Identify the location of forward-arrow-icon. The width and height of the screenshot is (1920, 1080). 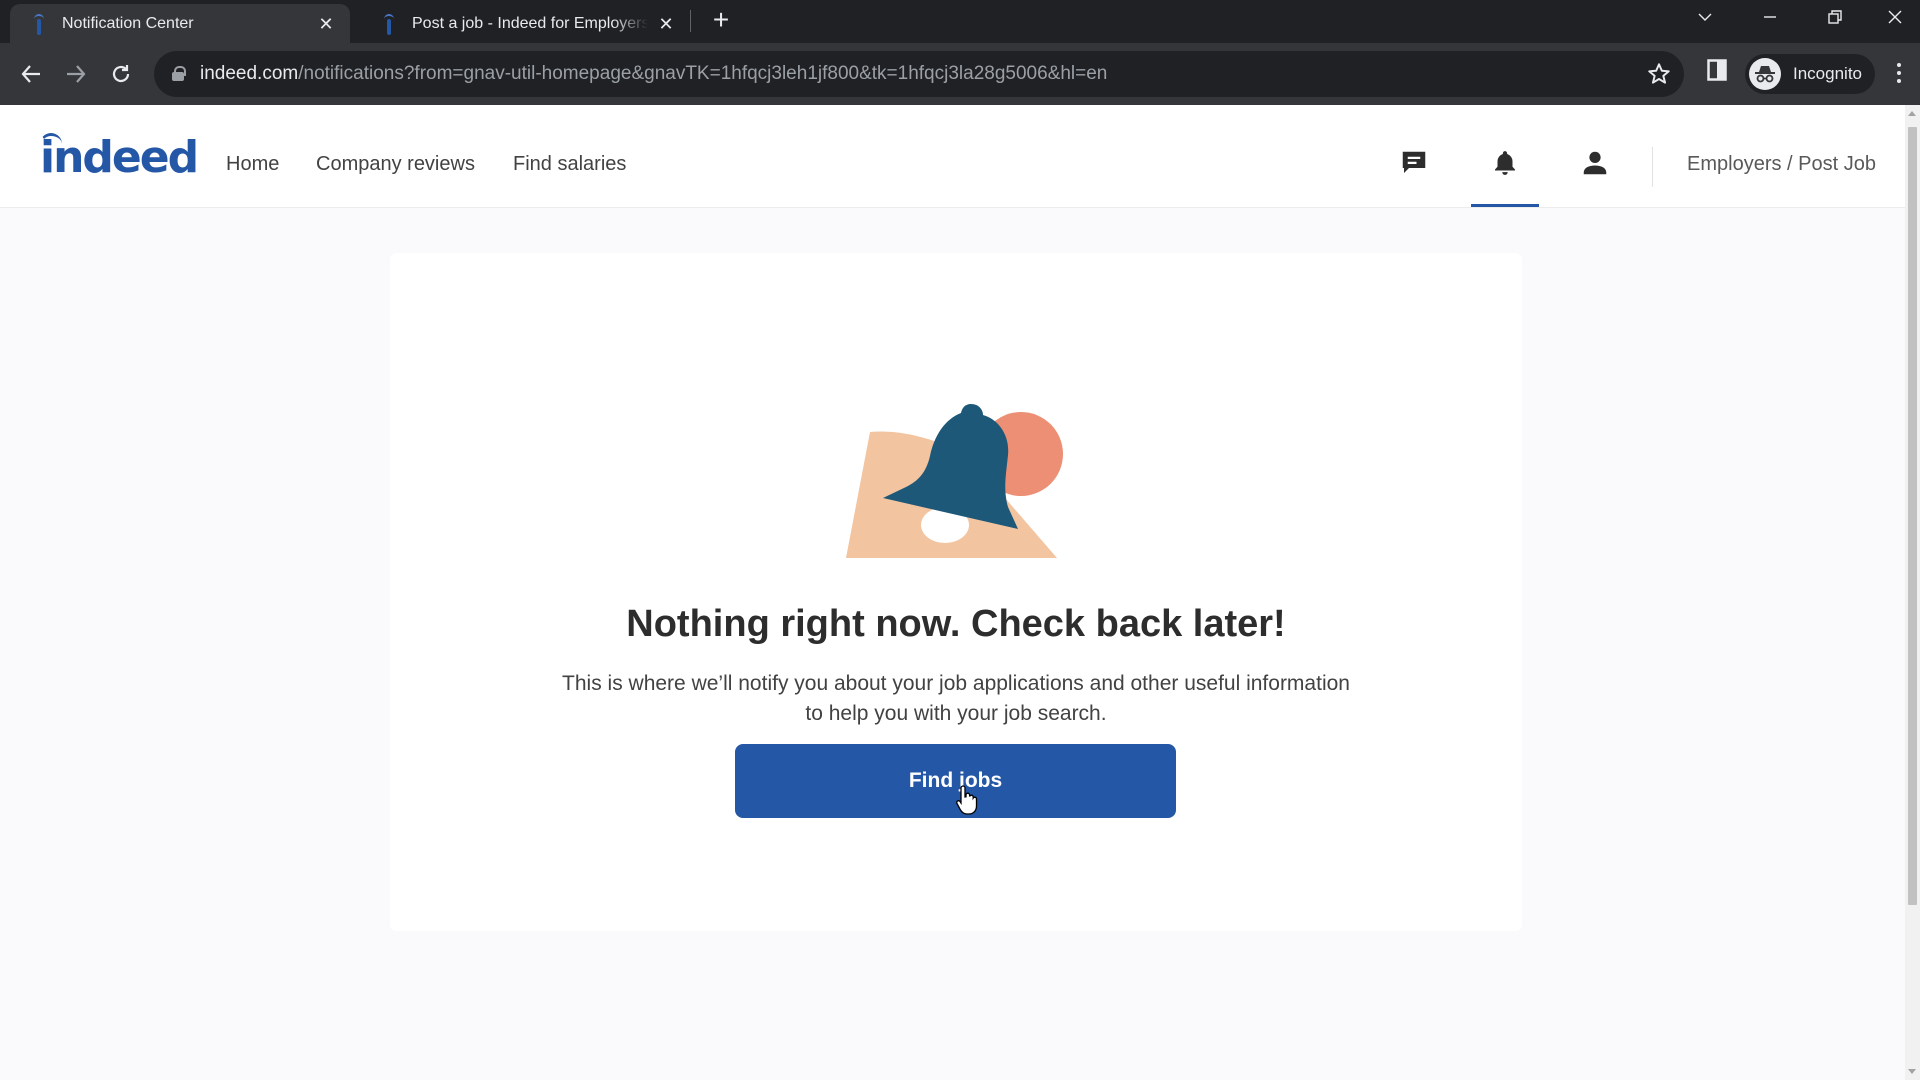
(76, 74).